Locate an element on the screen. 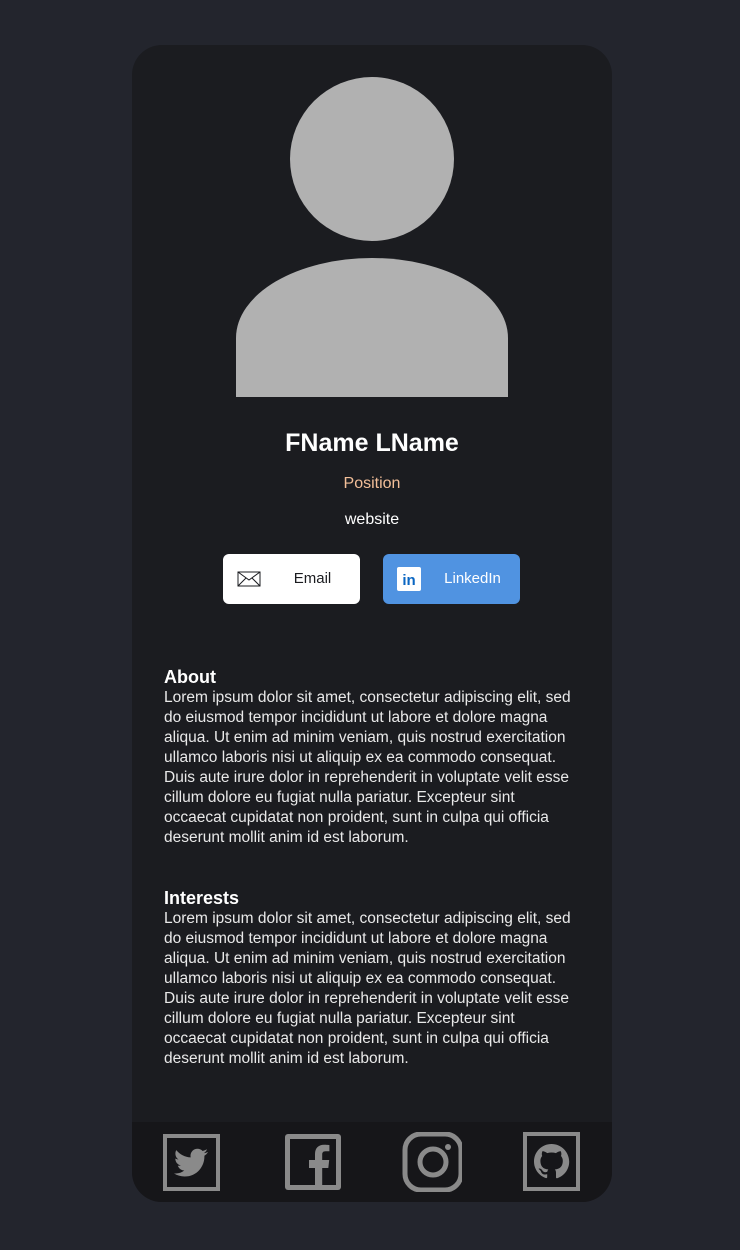  about-heading: About is located at coordinates (190, 677).